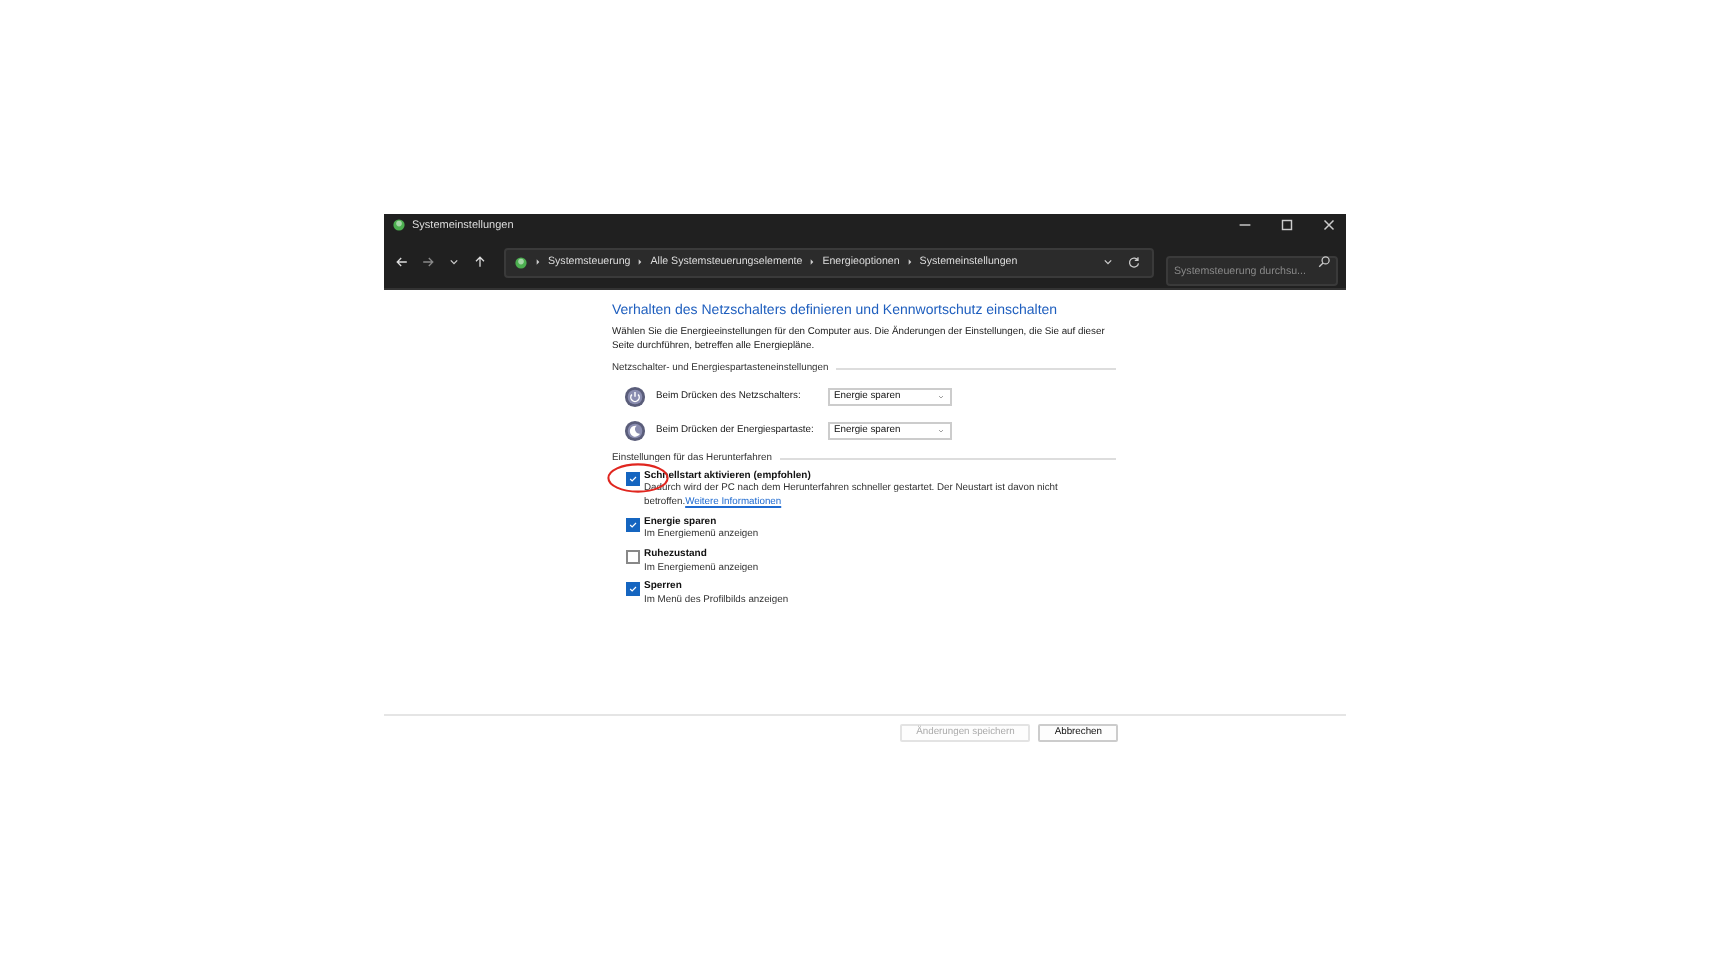 Image resolution: width=1728 pixels, height=972 pixels. I want to click on power-button-icon, so click(635, 396).